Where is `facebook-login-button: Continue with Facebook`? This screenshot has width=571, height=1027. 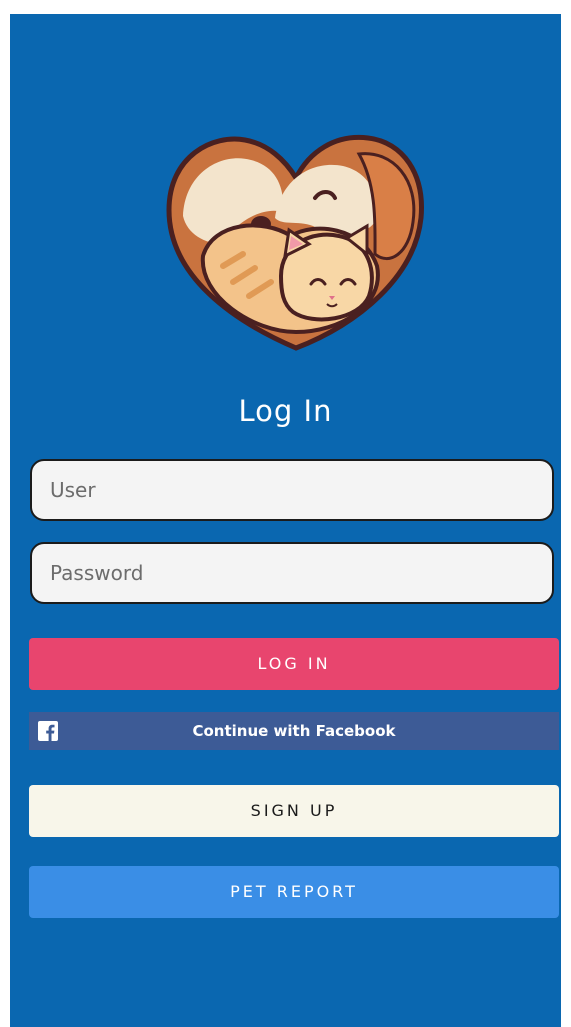
facebook-login-button: Continue with Facebook is located at coordinates (294, 731).